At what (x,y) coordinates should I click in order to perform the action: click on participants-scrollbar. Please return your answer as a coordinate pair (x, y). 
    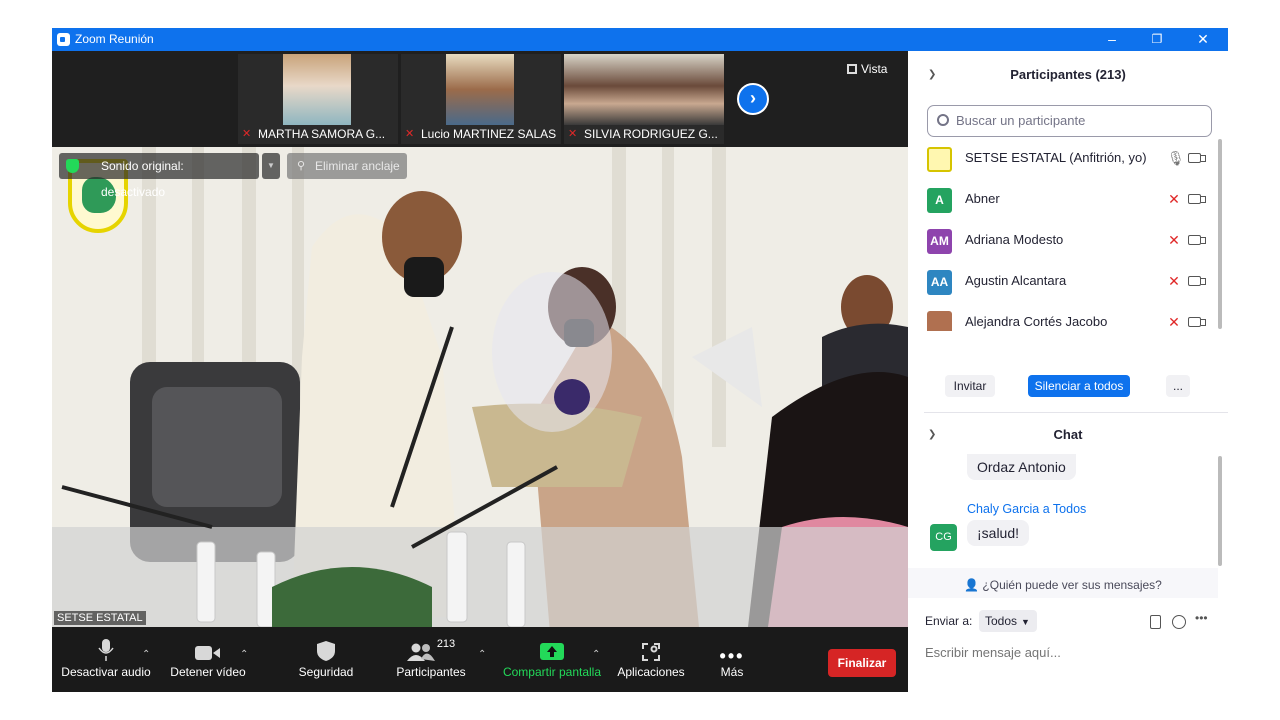
    Looking at the image, I should click on (1220, 234).